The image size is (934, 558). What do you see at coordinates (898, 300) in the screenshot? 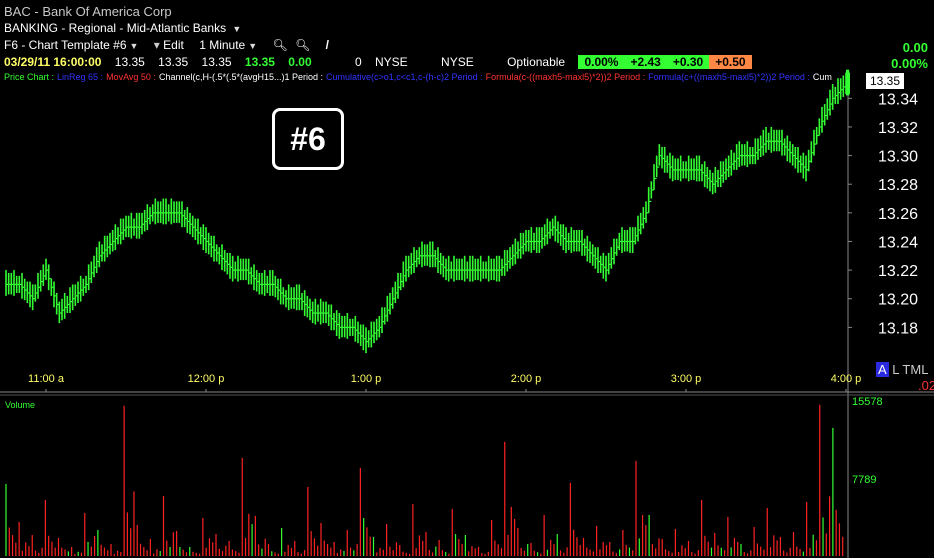
I see `y-tick-label: 13.20` at bounding box center [898, 300].